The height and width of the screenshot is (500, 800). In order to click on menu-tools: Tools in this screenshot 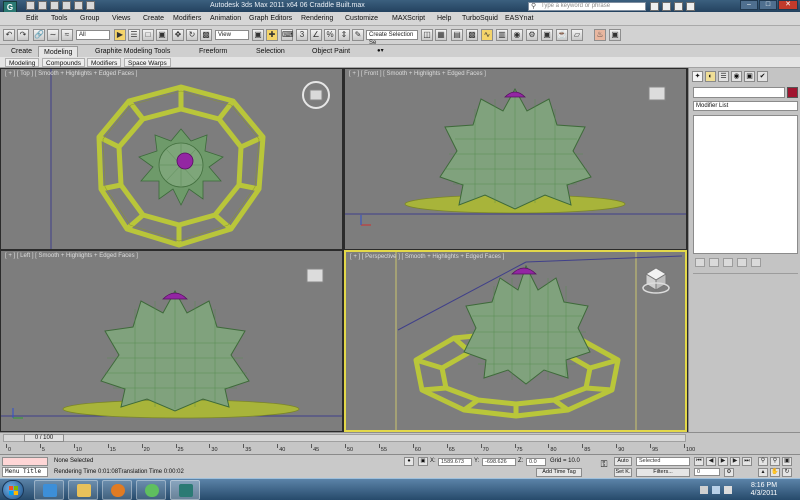, I will do `click(59, 18)`.